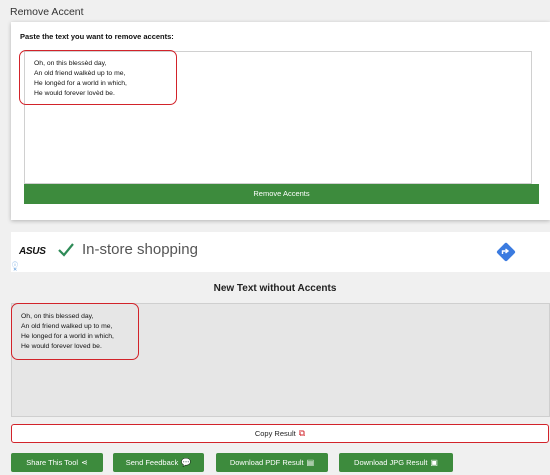  I want to click on share-icon: ⋖, so click(84, 462).